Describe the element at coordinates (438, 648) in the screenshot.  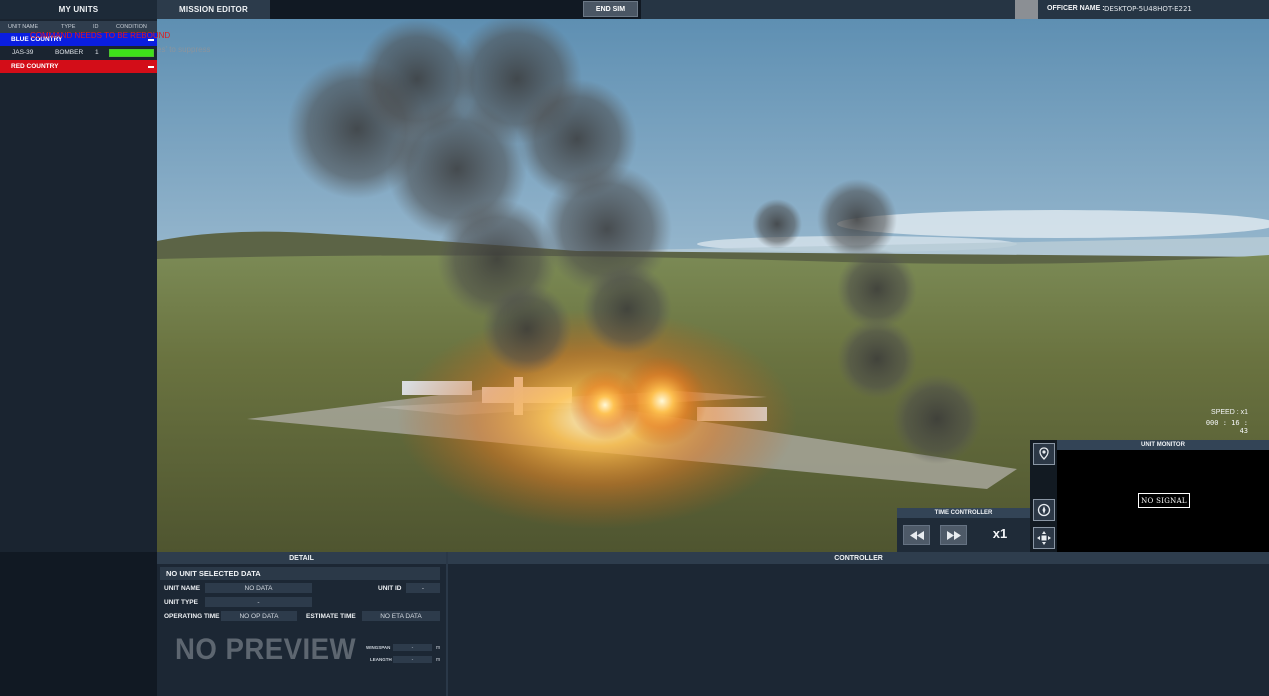
I see `wingspan-unit: m` at that location.